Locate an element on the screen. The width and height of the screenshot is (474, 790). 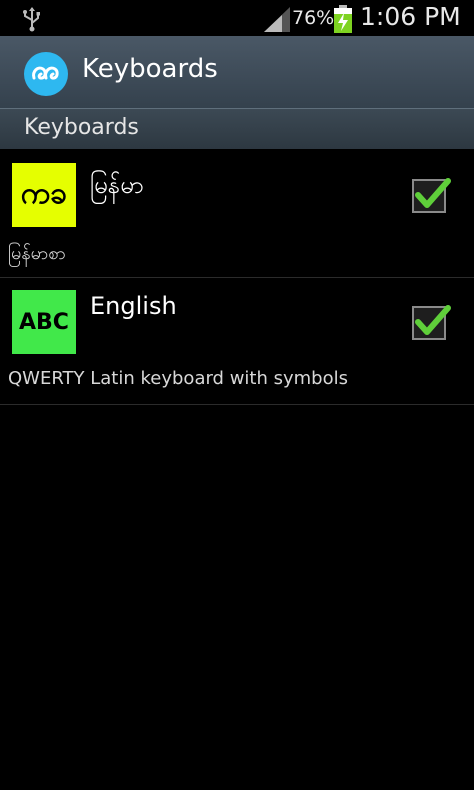
keyboard-title: English is located at coordinates (133, 306).